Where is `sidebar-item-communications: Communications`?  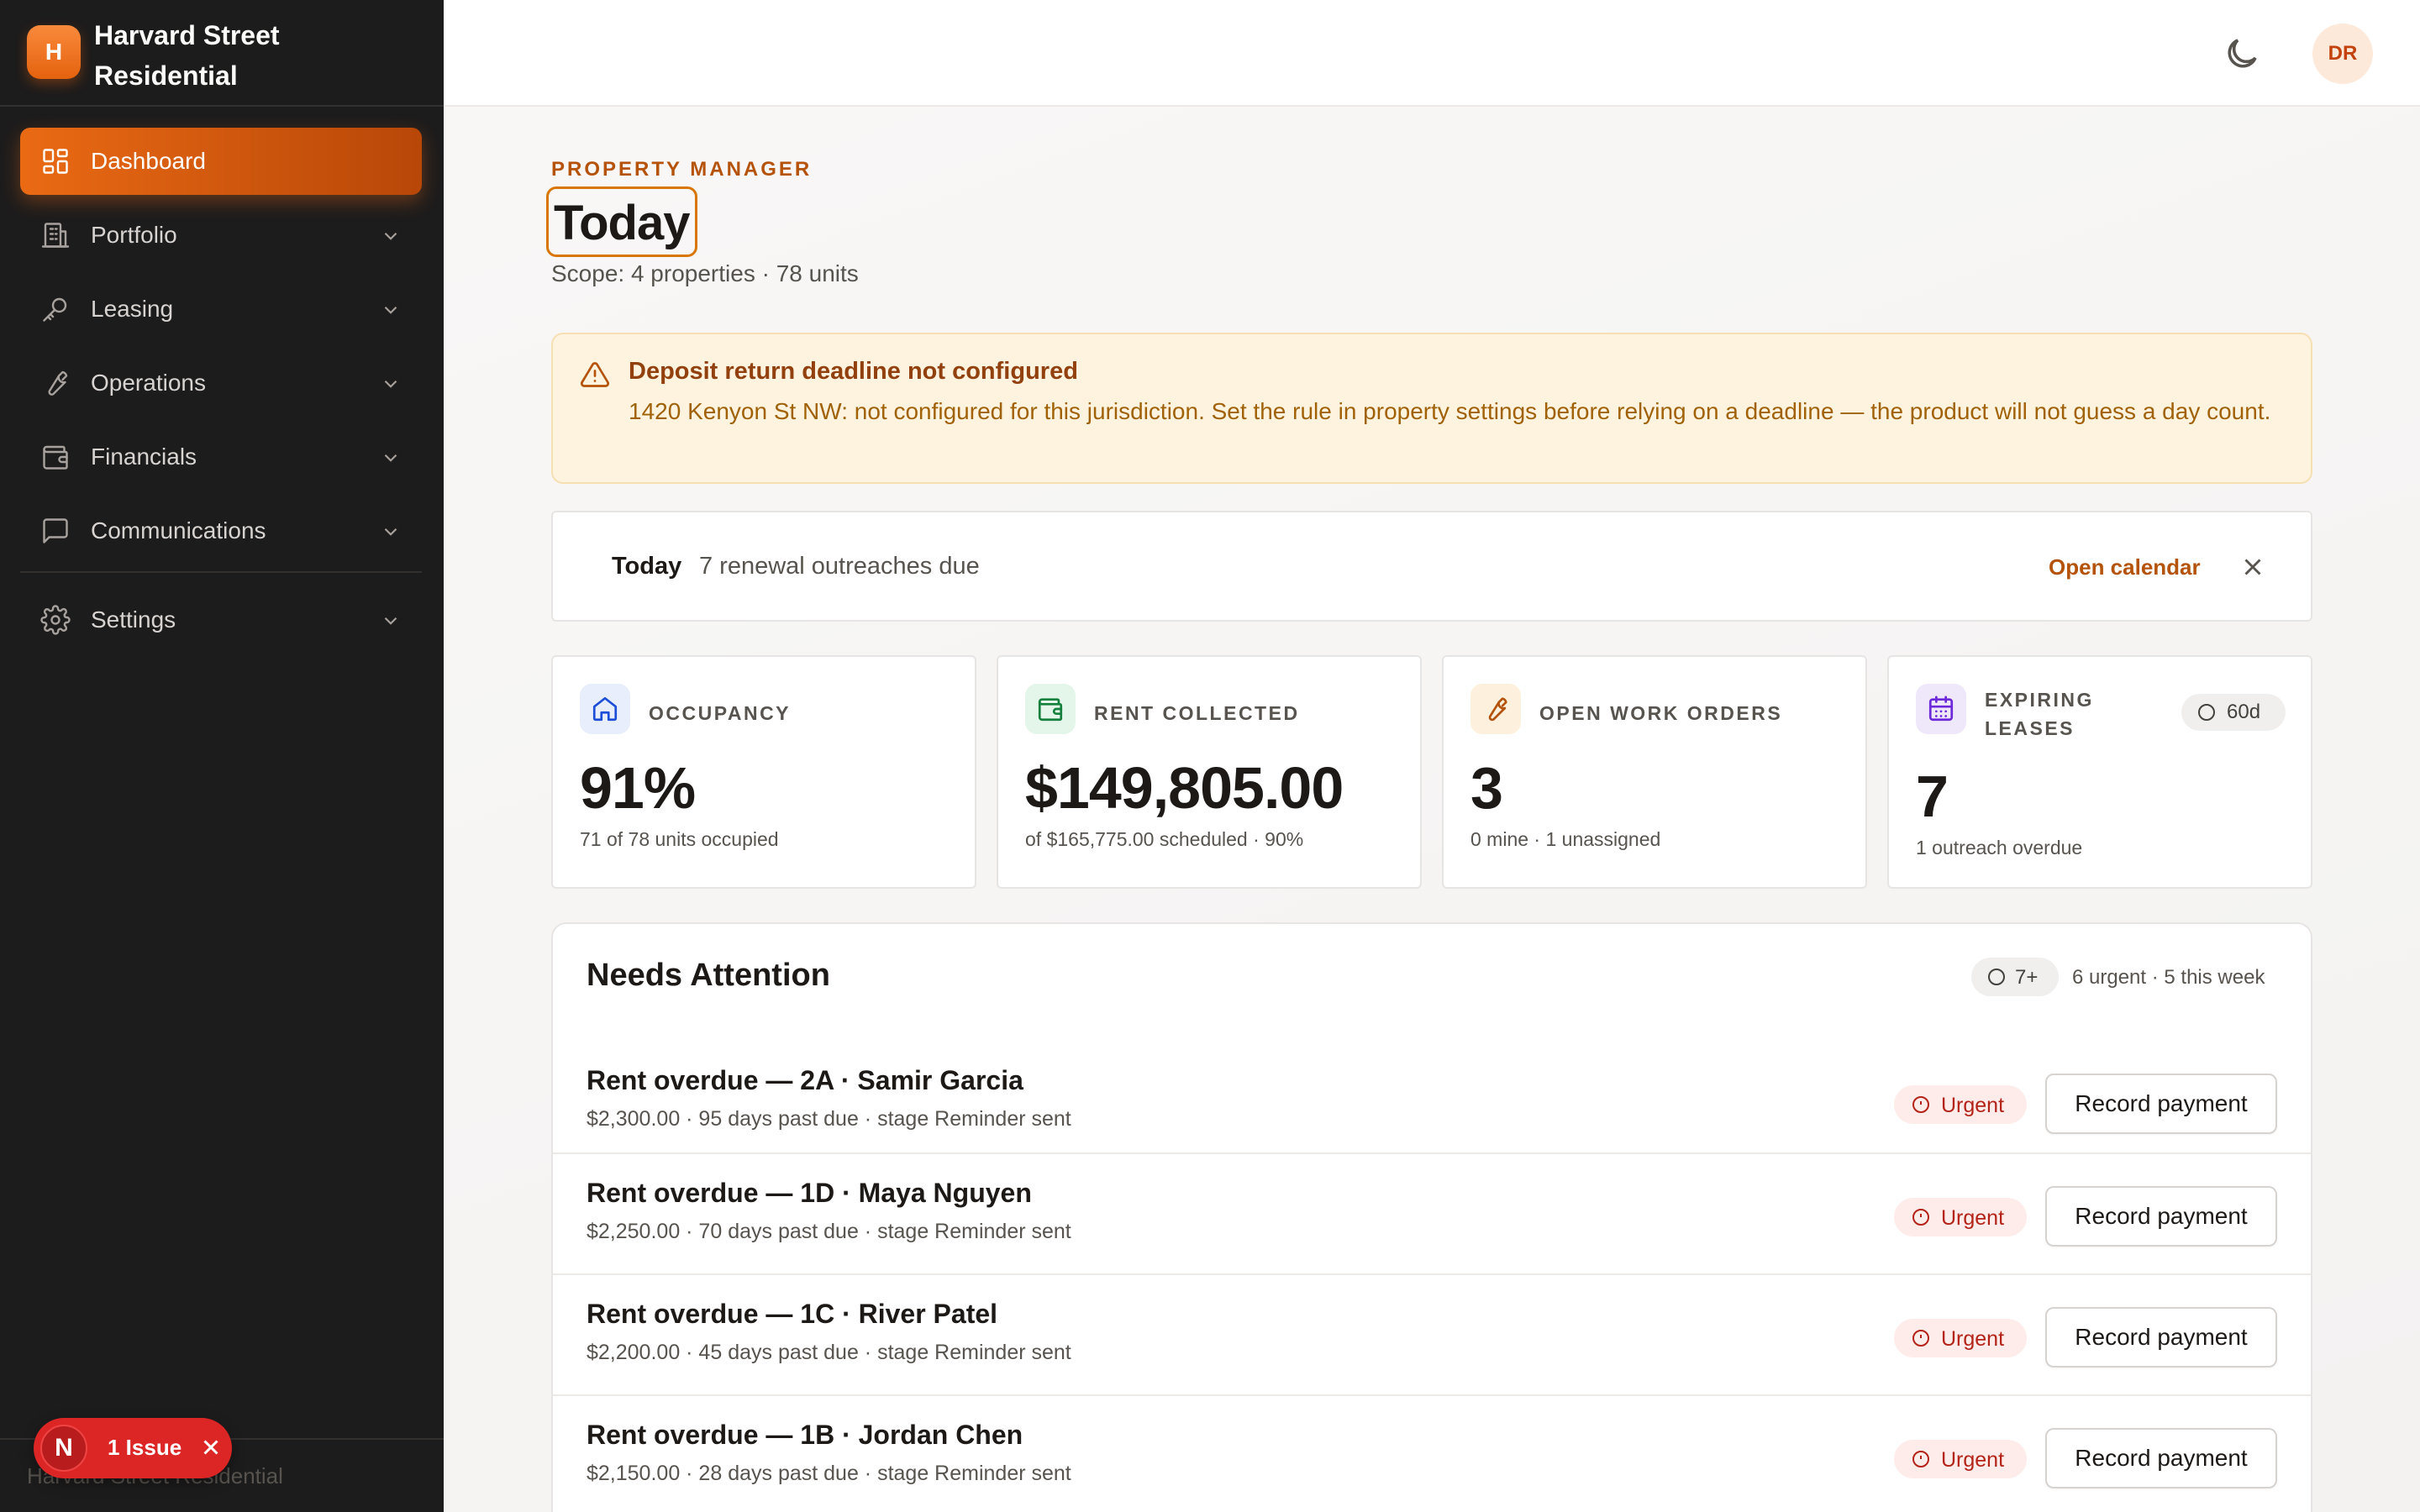 sidebar-item-communications: Communications is located at coordinates (221, 530).